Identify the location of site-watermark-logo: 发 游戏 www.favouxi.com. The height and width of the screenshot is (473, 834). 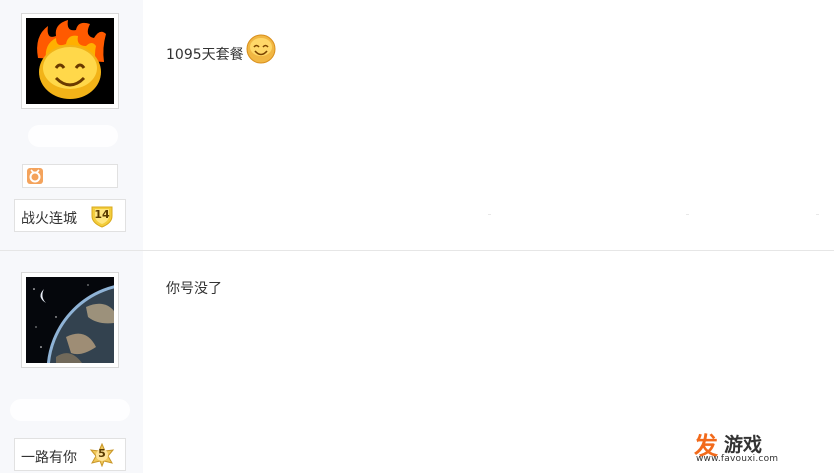
(739, 447).